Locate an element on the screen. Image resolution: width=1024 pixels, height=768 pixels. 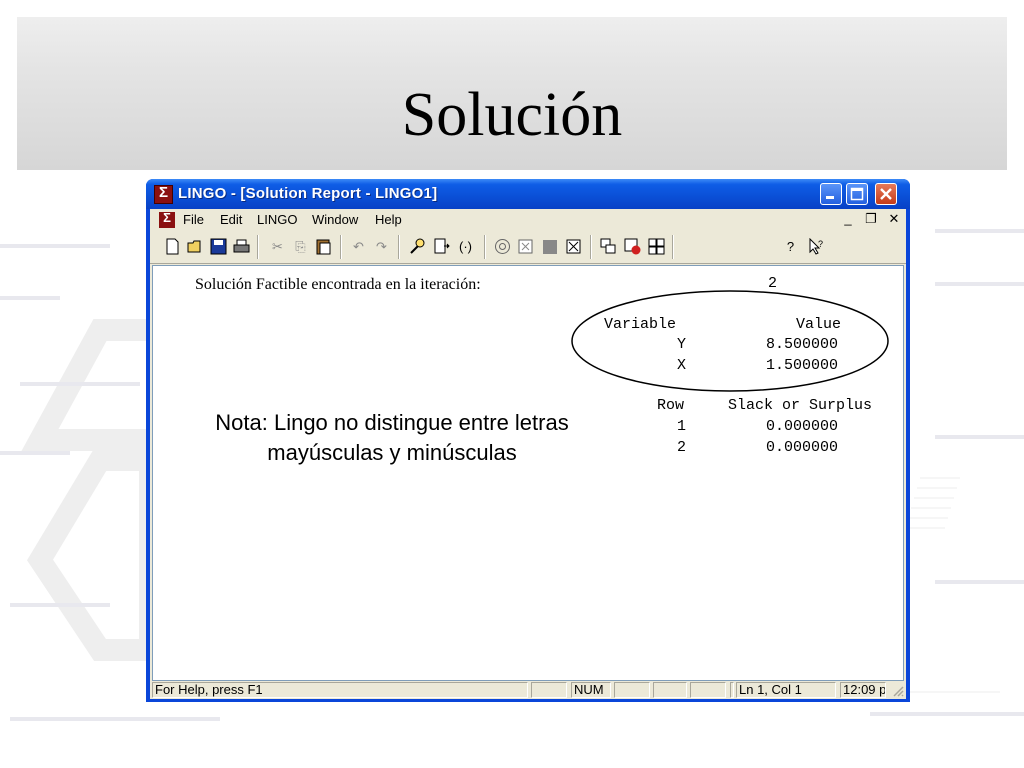
status-help-text: For Help, press F1 is located at coordinates (340, 690).